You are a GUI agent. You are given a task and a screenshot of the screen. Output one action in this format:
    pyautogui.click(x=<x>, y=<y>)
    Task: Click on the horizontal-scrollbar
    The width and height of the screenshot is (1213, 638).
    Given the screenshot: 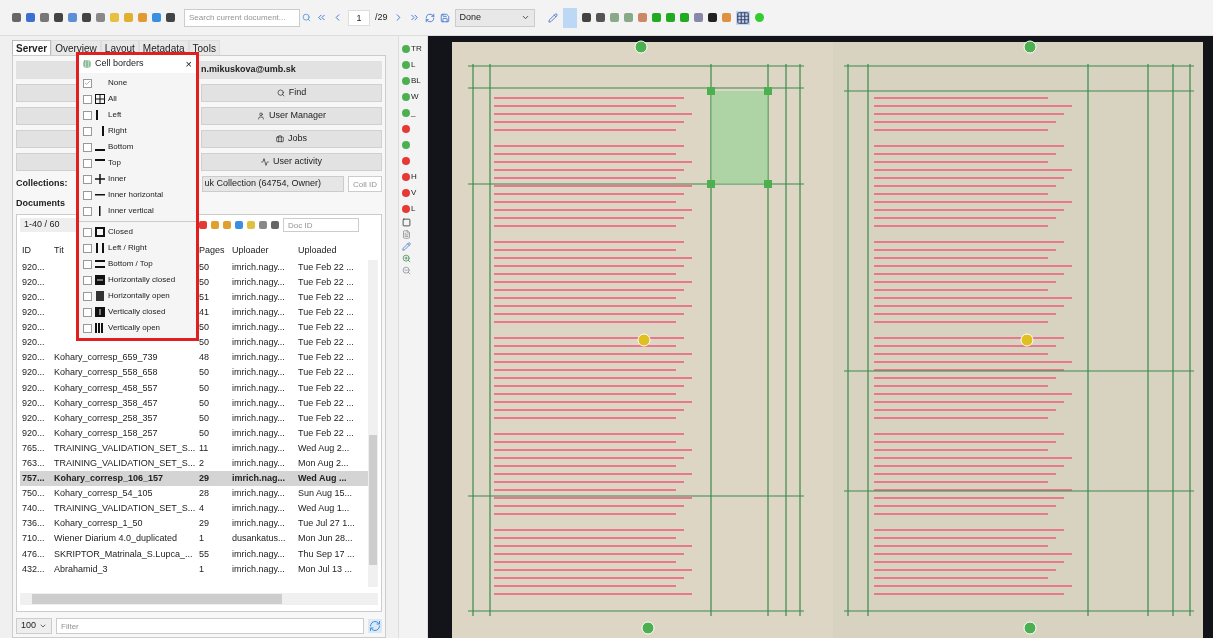 What is the action you would take?
    pyautogui.click(x=199, y=599)
    